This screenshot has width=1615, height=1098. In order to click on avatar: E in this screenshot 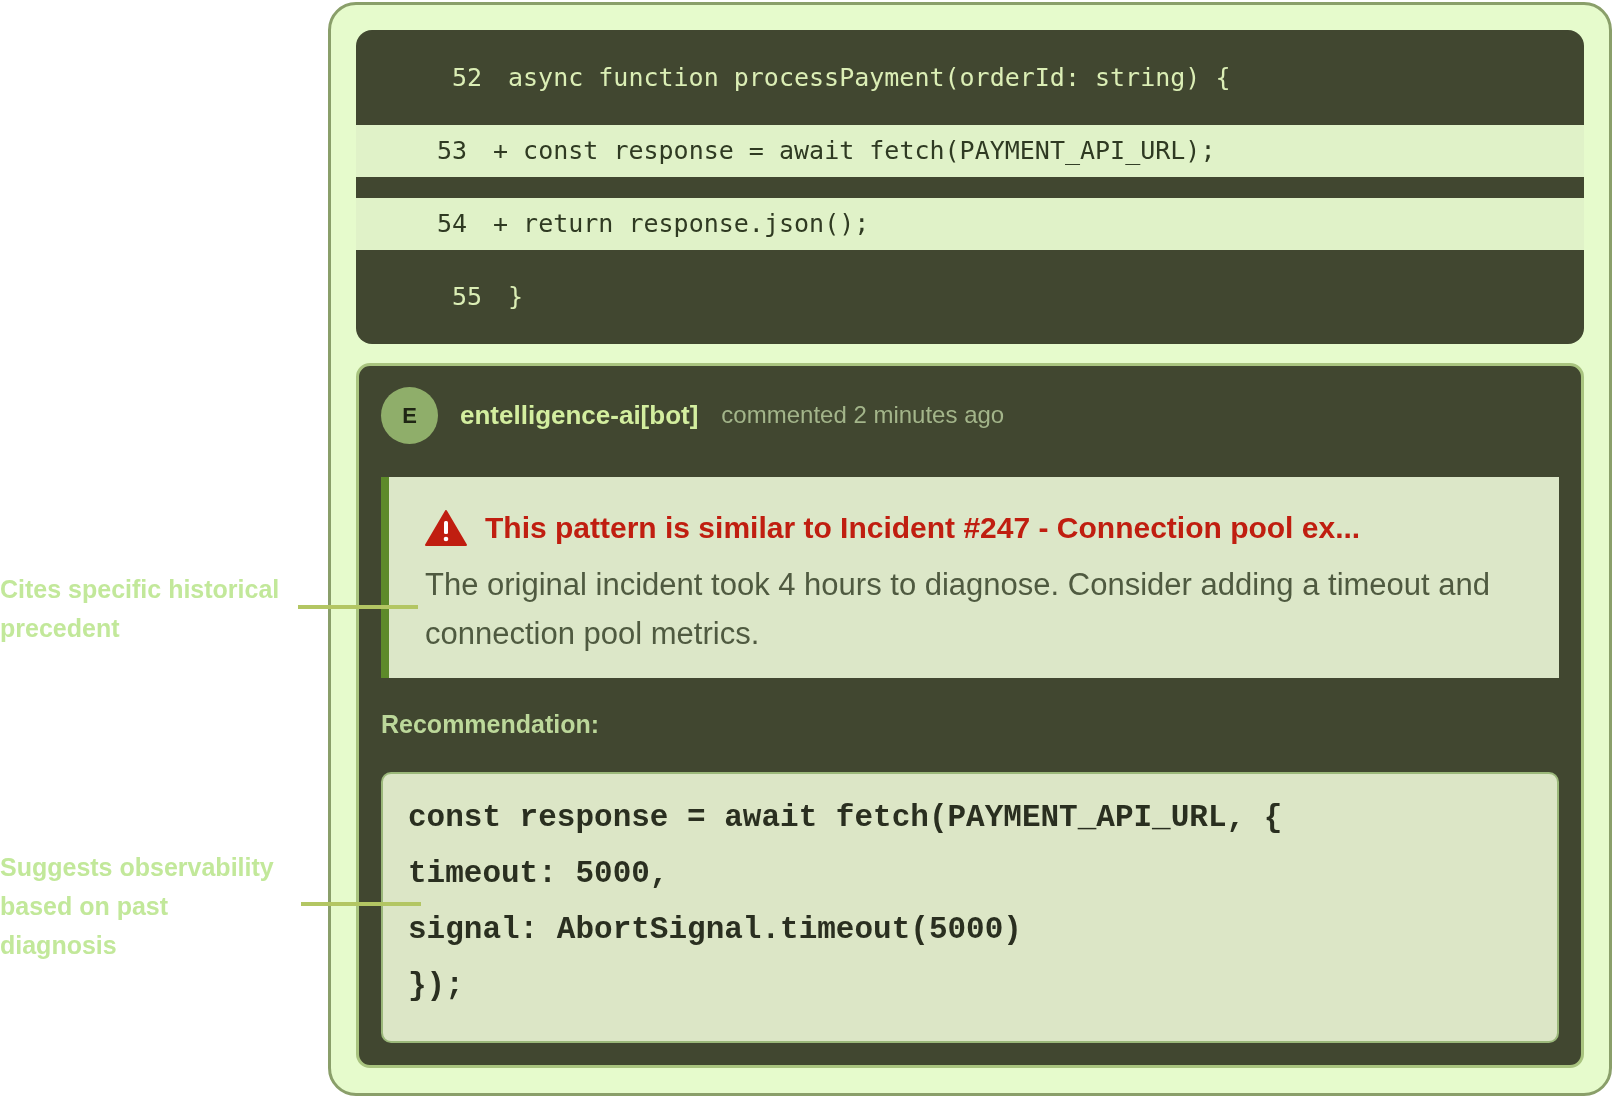, I will do `click(409, 415)`.